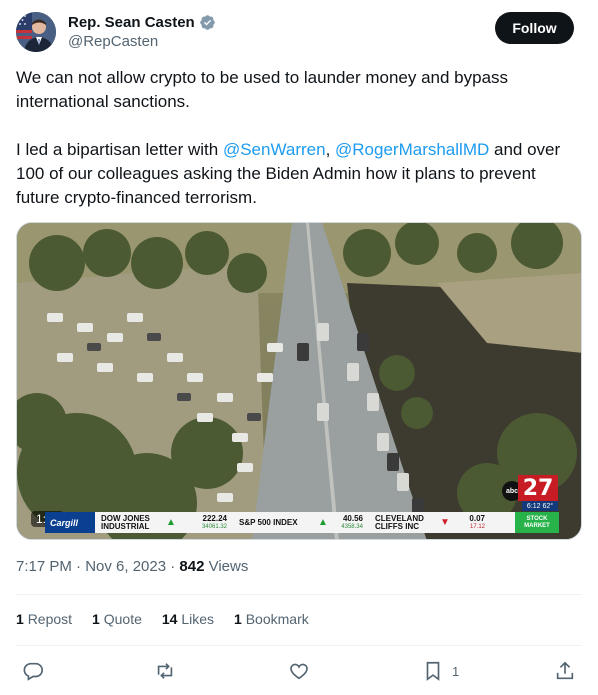 Image resolution: width=598 pixels, height=695 pixels. What do you see at coordinates (70, 522) in the screenshot?
I see `ticker-sponsor: Cargill` at bounding box center [70, 522].